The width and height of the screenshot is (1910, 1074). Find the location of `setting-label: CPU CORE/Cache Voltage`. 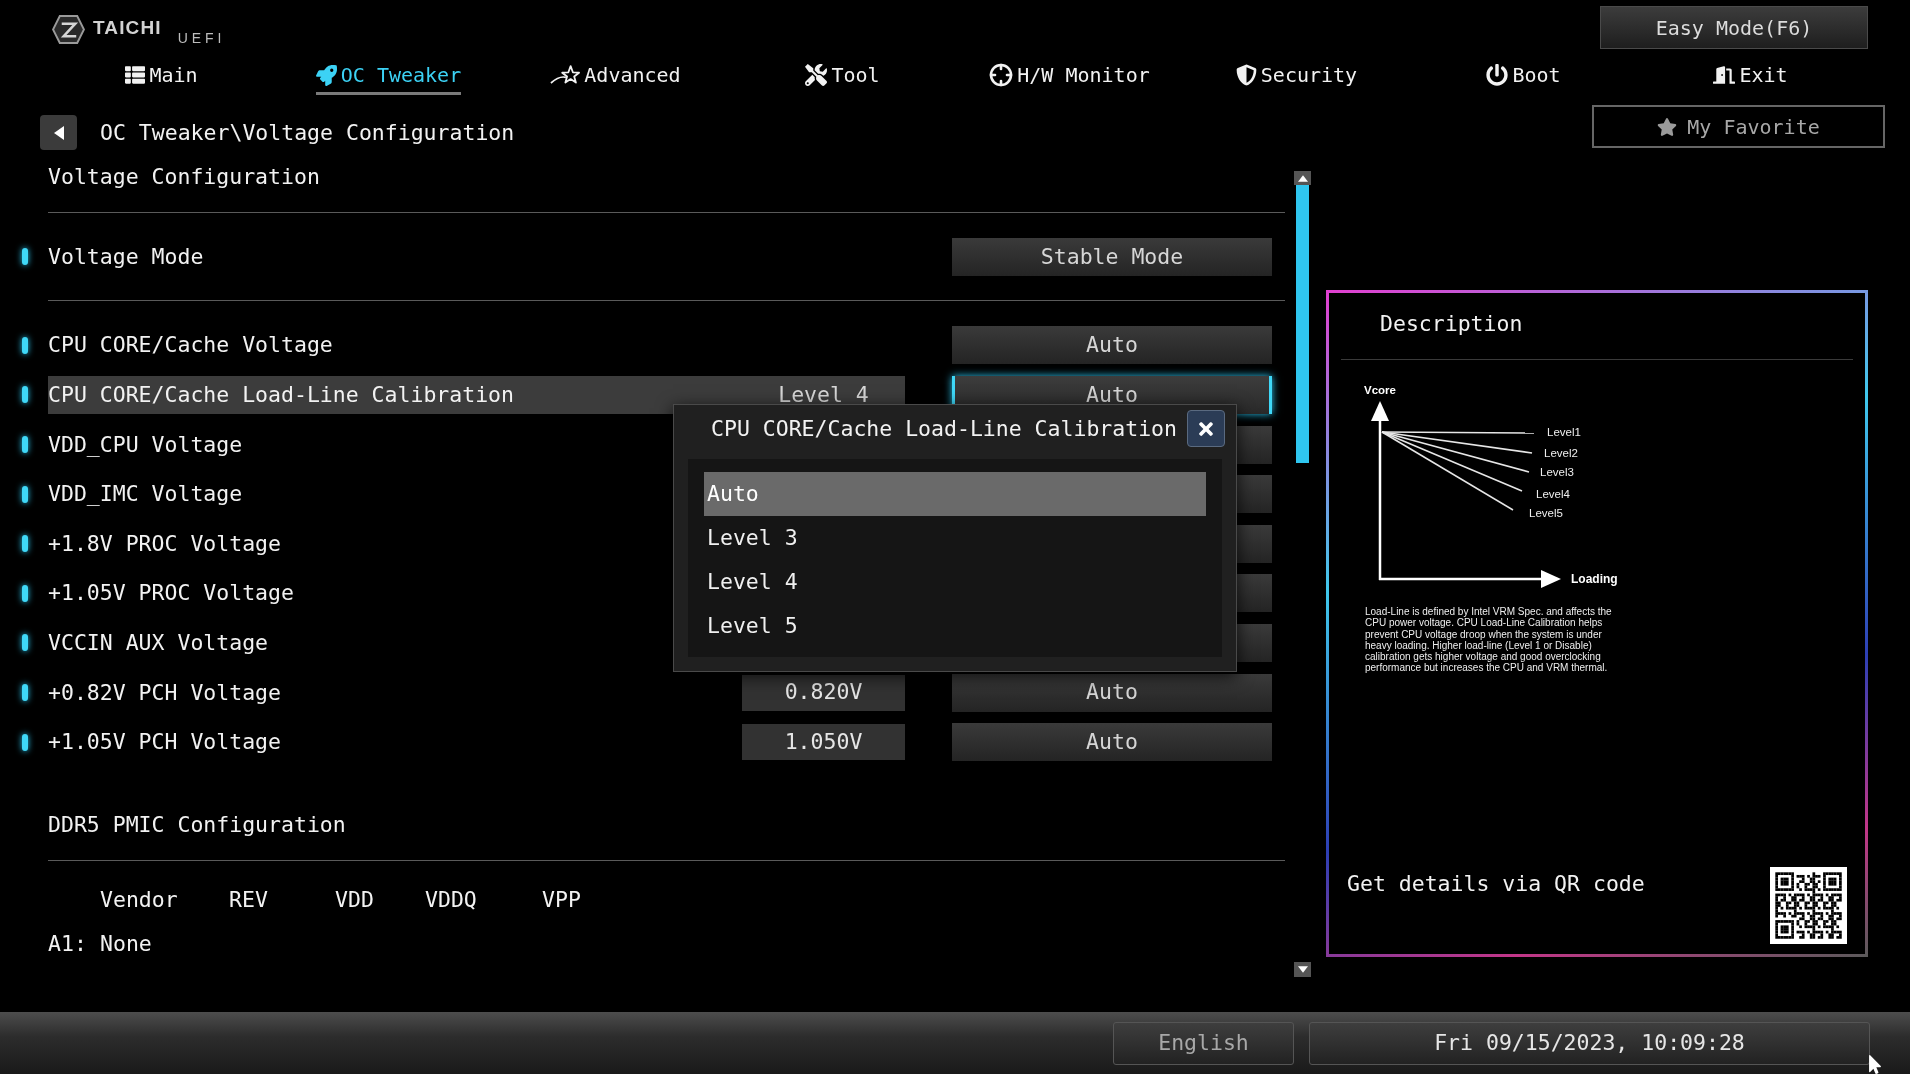

setting-label: CPU CORE/Cache Voltage is located at coordinates (190, 345).